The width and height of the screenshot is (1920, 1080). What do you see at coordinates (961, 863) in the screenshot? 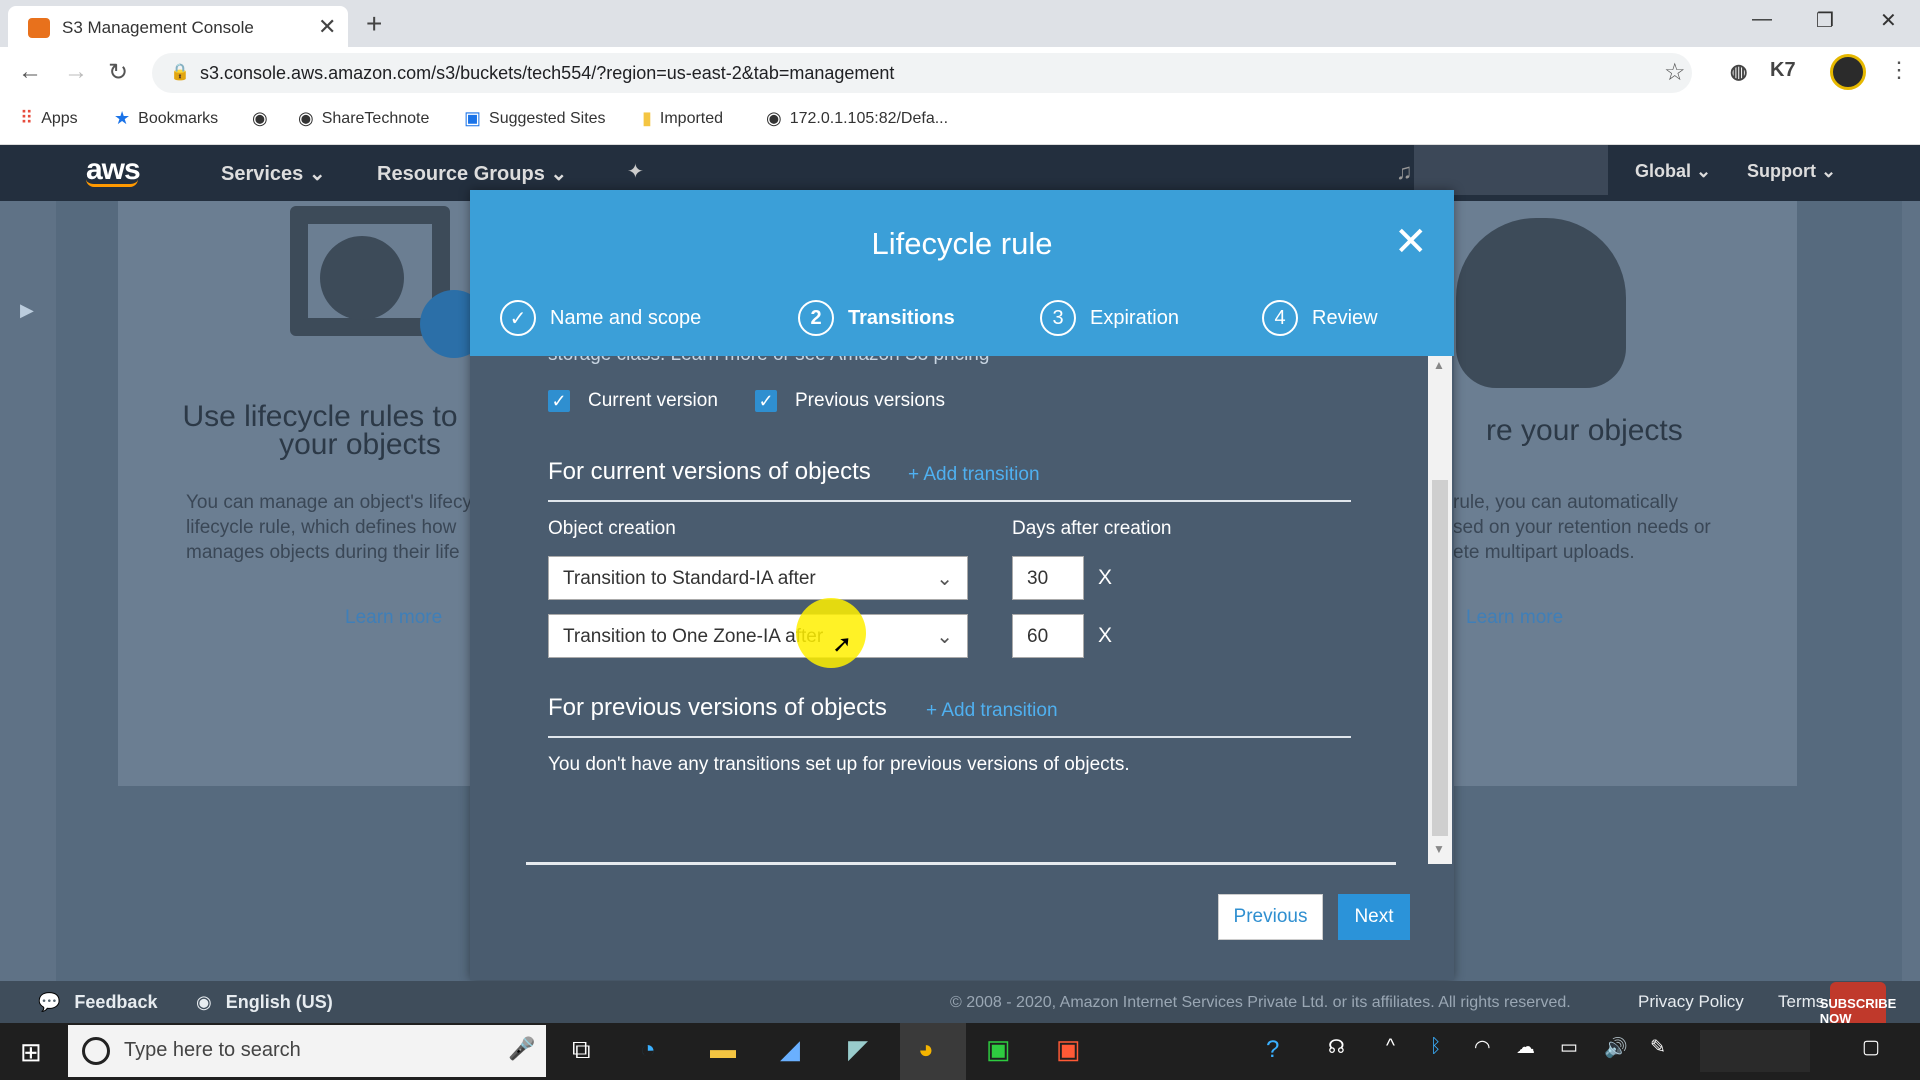
I see `modal-footer-divider` at bounding box center [961, 863].